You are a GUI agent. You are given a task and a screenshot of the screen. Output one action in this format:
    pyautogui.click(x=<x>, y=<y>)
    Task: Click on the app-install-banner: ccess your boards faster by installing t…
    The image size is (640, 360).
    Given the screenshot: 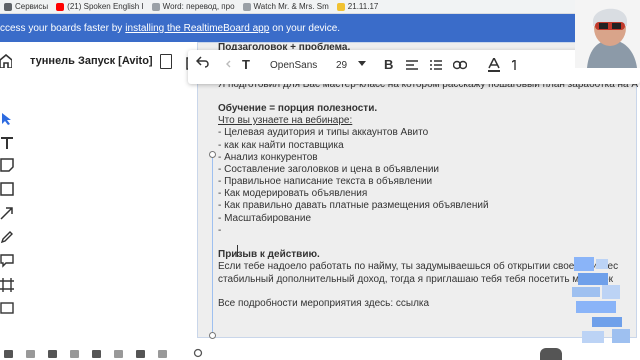 What is the action you would take?
    pyautogui.click(x=320, y=28)
    